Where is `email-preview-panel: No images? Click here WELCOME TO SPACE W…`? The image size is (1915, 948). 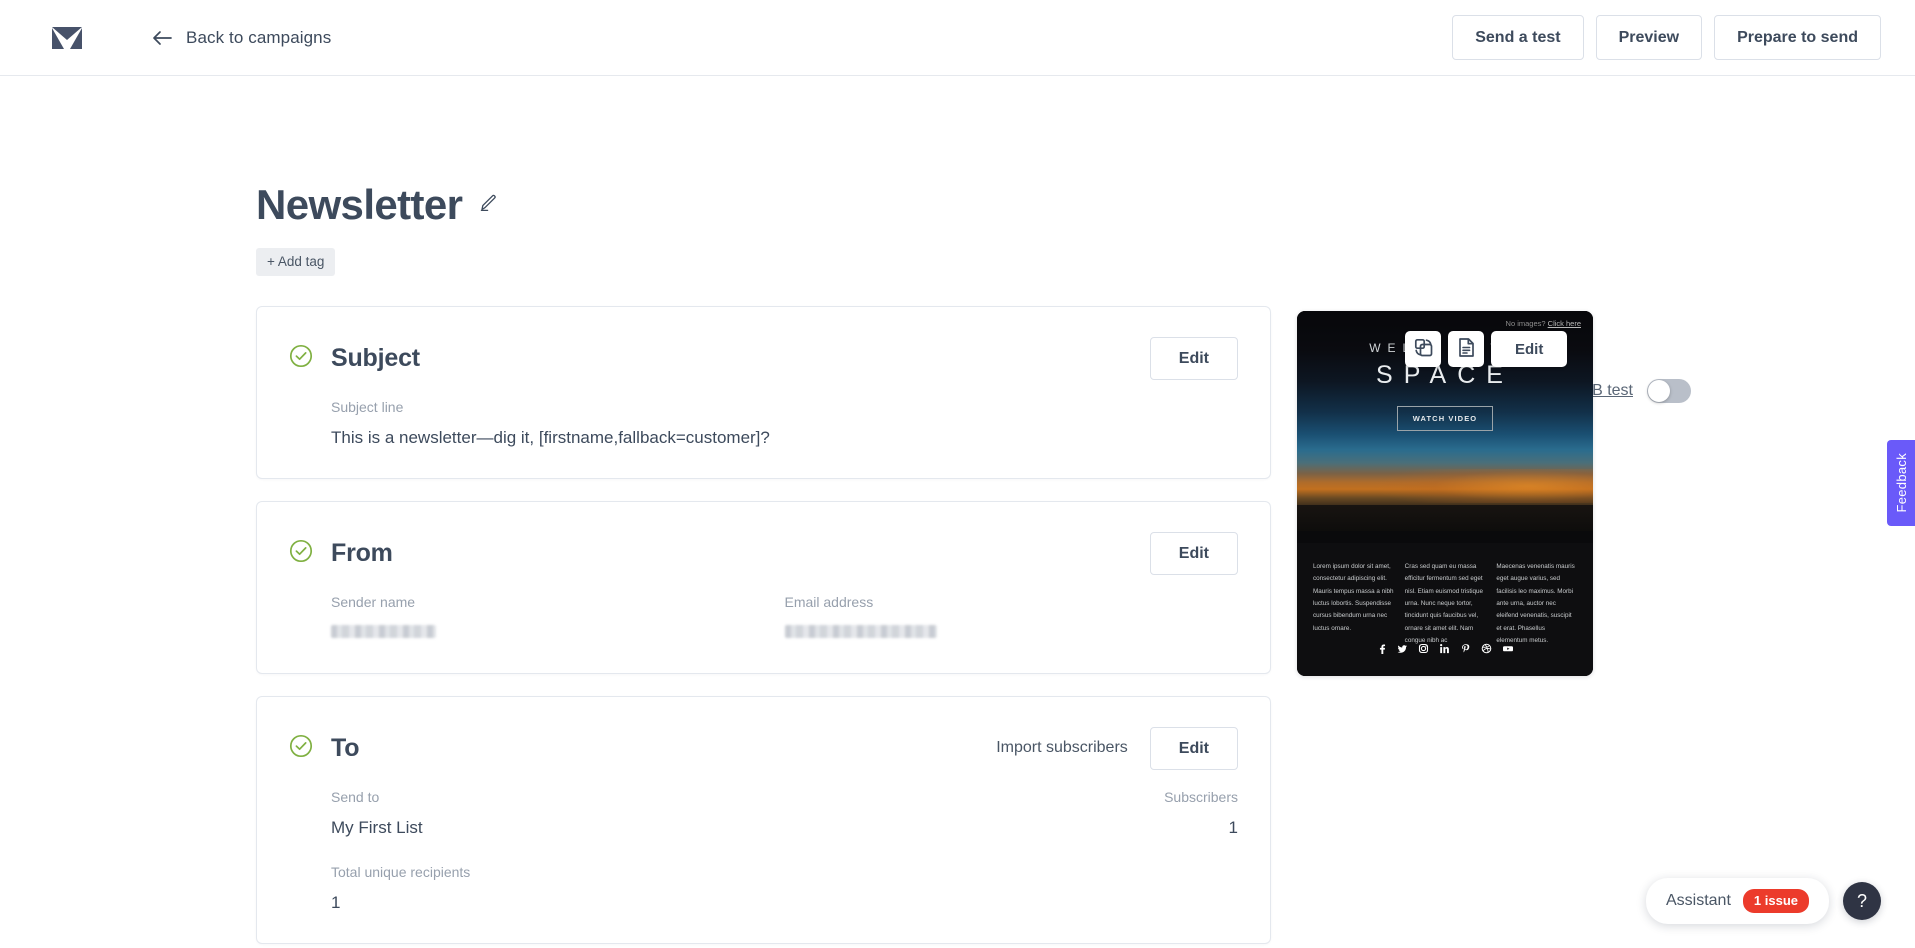
email-preview-panel: No images? Click here WELCOME TO SPACE W… is located at coordinates (1445, 494).